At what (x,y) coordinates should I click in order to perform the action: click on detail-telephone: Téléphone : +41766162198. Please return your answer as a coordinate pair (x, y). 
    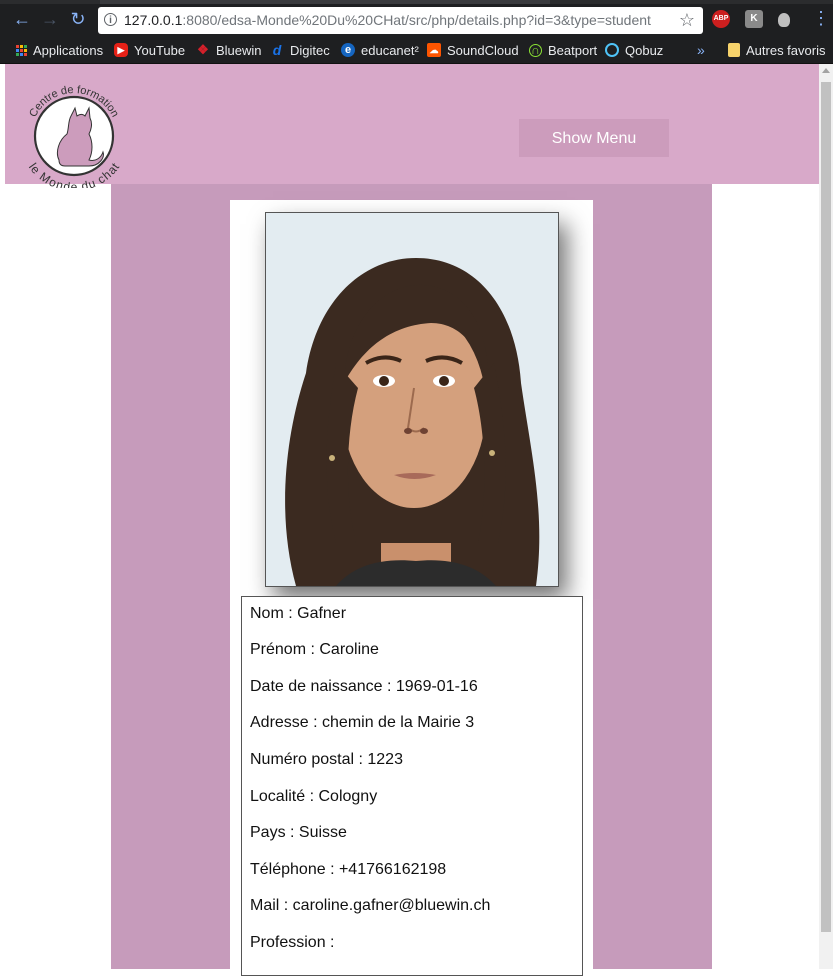
    Looking at the image, I should click on (348, 869).